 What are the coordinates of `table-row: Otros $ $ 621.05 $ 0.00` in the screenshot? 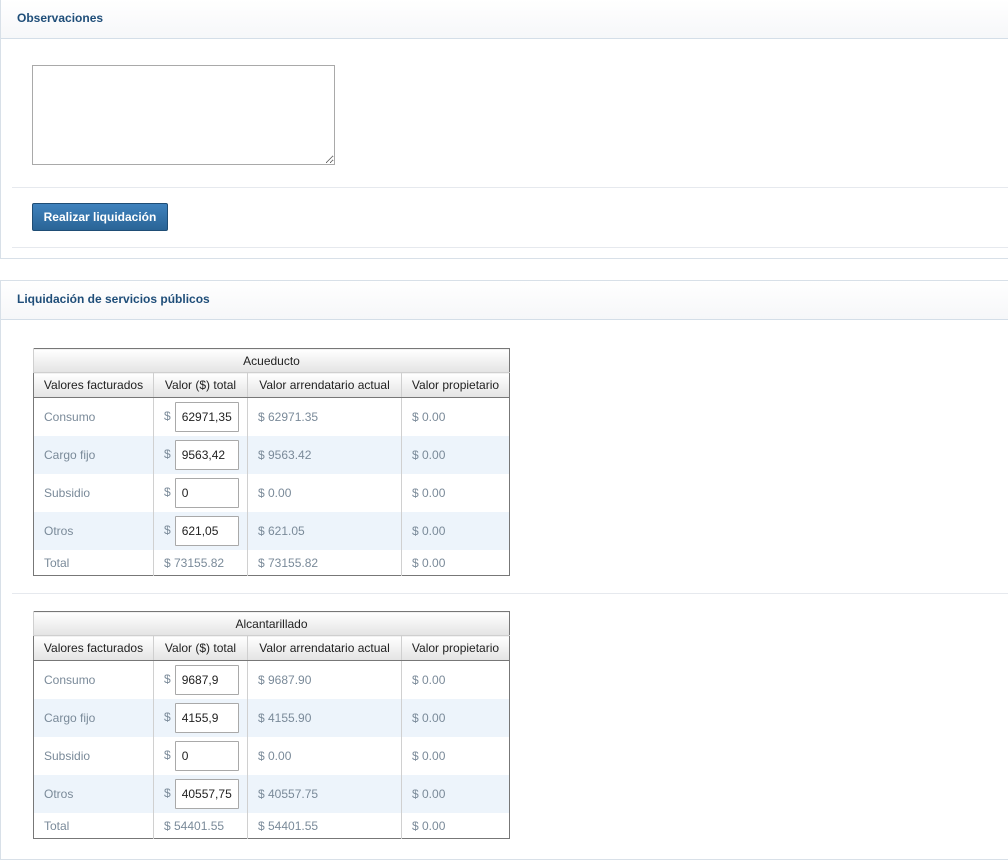 It's located at (271, 531).